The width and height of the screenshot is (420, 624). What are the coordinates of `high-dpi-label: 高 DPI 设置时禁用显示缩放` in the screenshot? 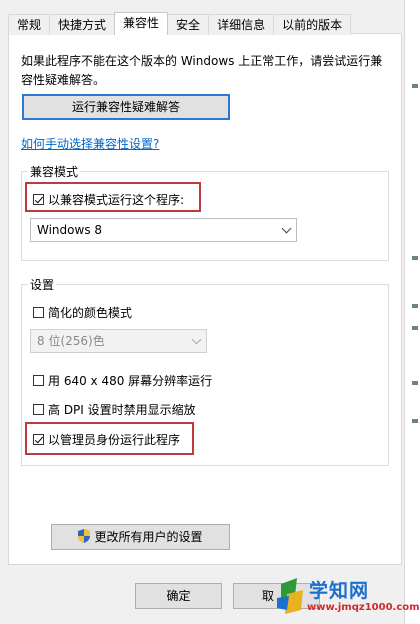 It's located at (122, 410).